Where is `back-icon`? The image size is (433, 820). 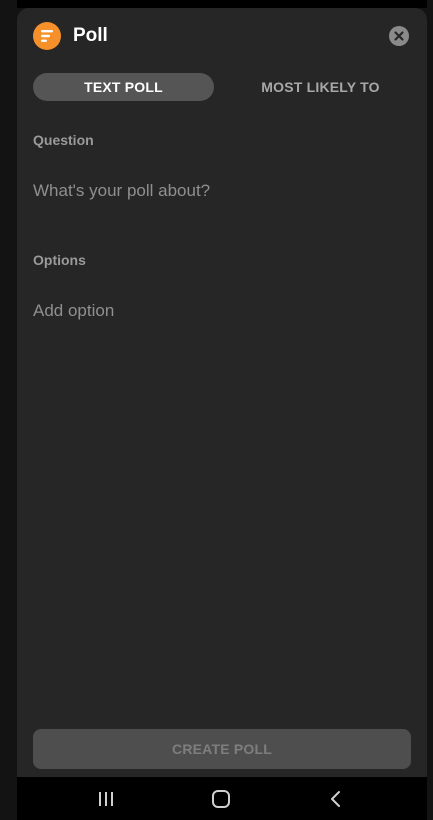
back-icon is located at coordinates (336, 799).